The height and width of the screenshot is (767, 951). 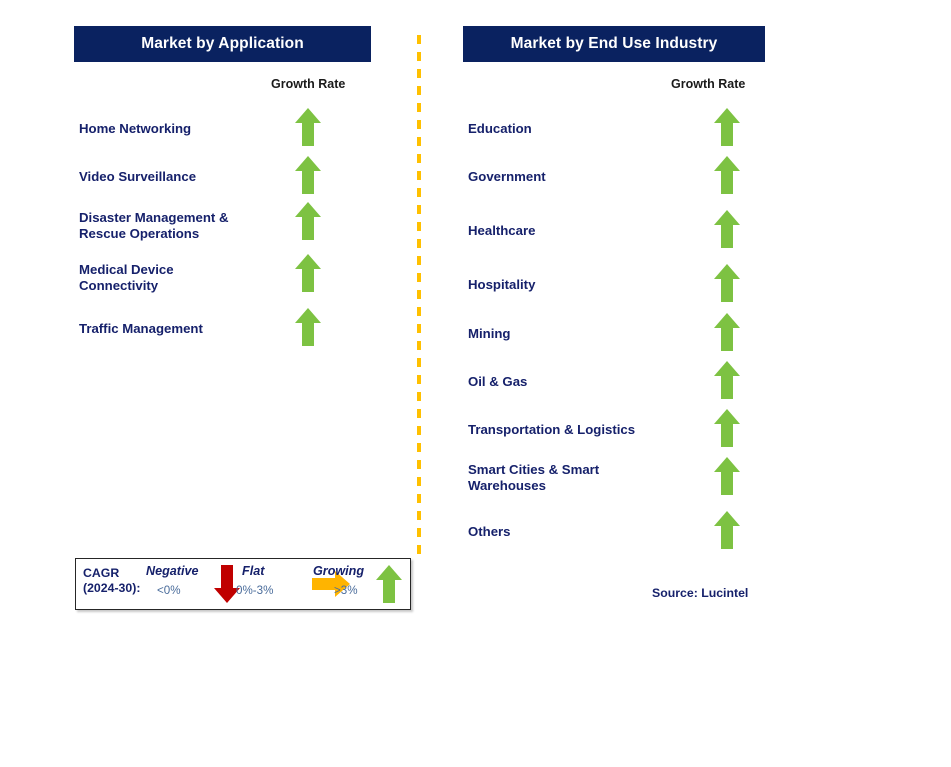 What do you see at coordinates (700, 593) in the screenshot?
I see `source-attribution: Source: Lucintel` at bounding box center [700, 593].